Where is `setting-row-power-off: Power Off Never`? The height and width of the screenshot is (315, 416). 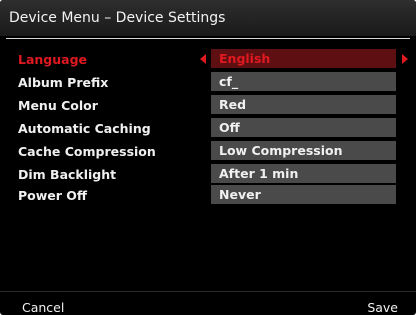
setting-row-power-off: Power Off Never is located at coordinates (208, 195).